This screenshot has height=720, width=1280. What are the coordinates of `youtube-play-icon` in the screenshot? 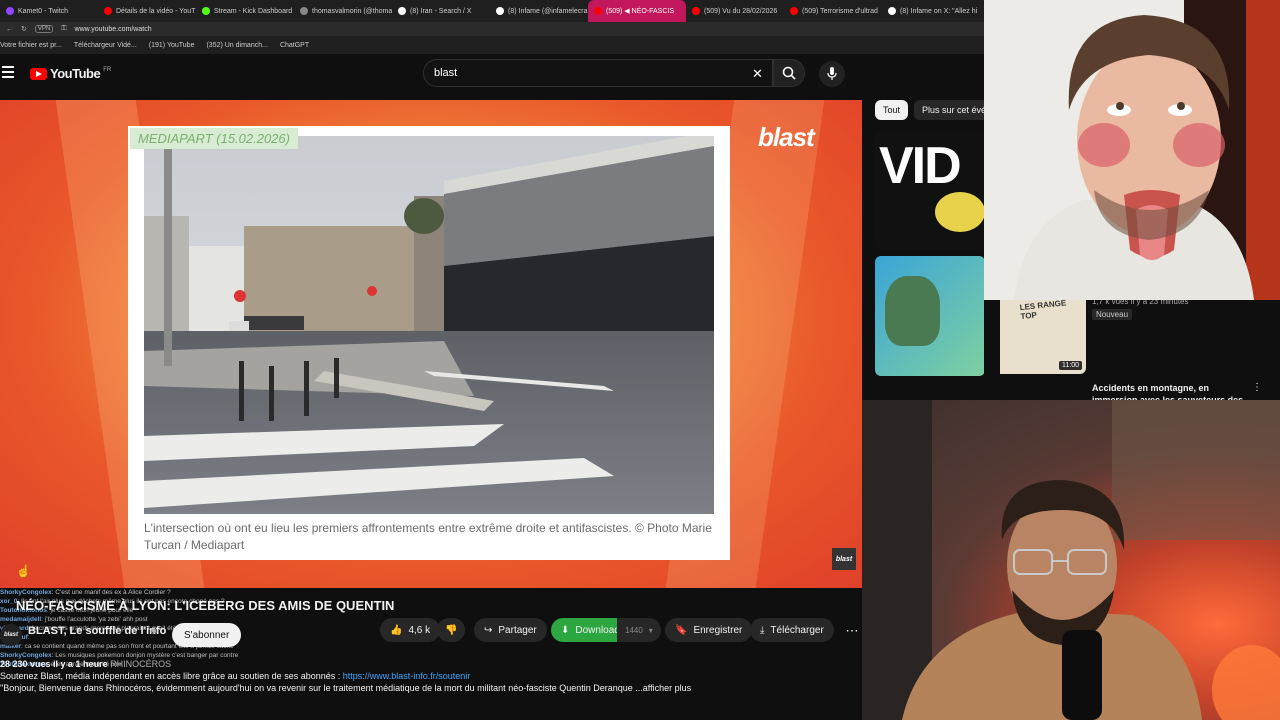 It's located at (38, 73).